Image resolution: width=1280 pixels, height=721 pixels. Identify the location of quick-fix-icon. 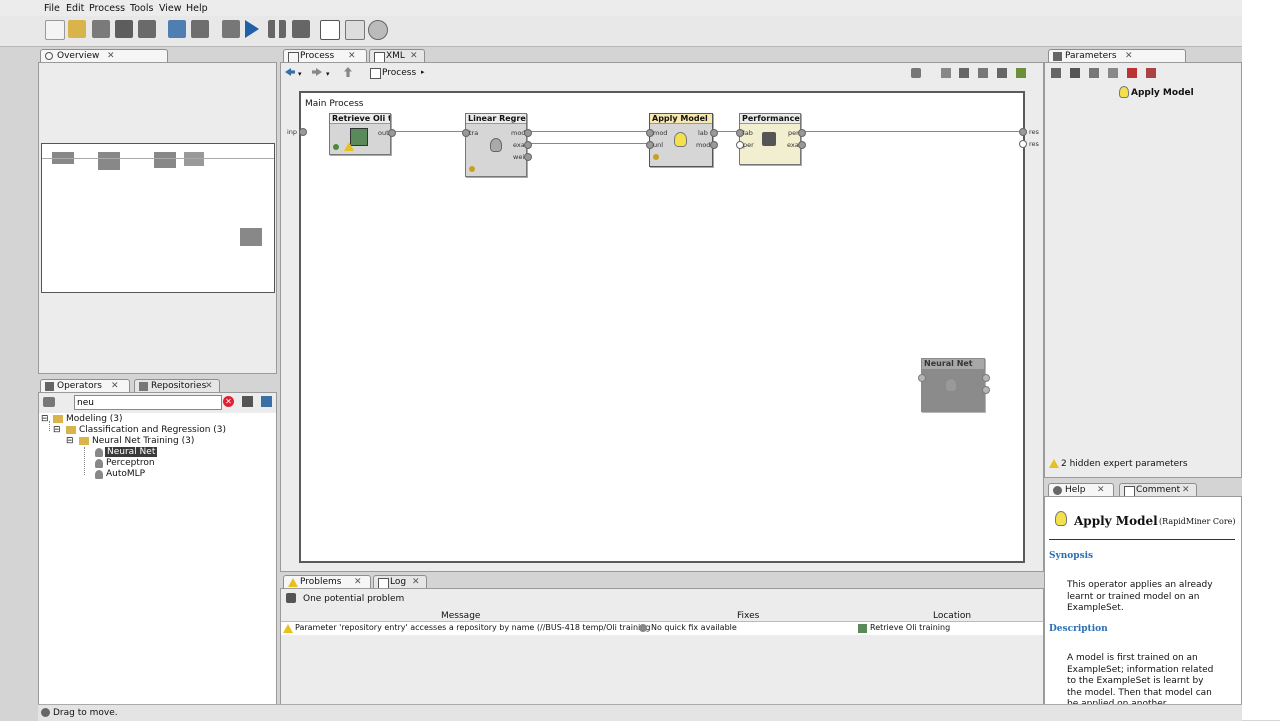
(291, 598).